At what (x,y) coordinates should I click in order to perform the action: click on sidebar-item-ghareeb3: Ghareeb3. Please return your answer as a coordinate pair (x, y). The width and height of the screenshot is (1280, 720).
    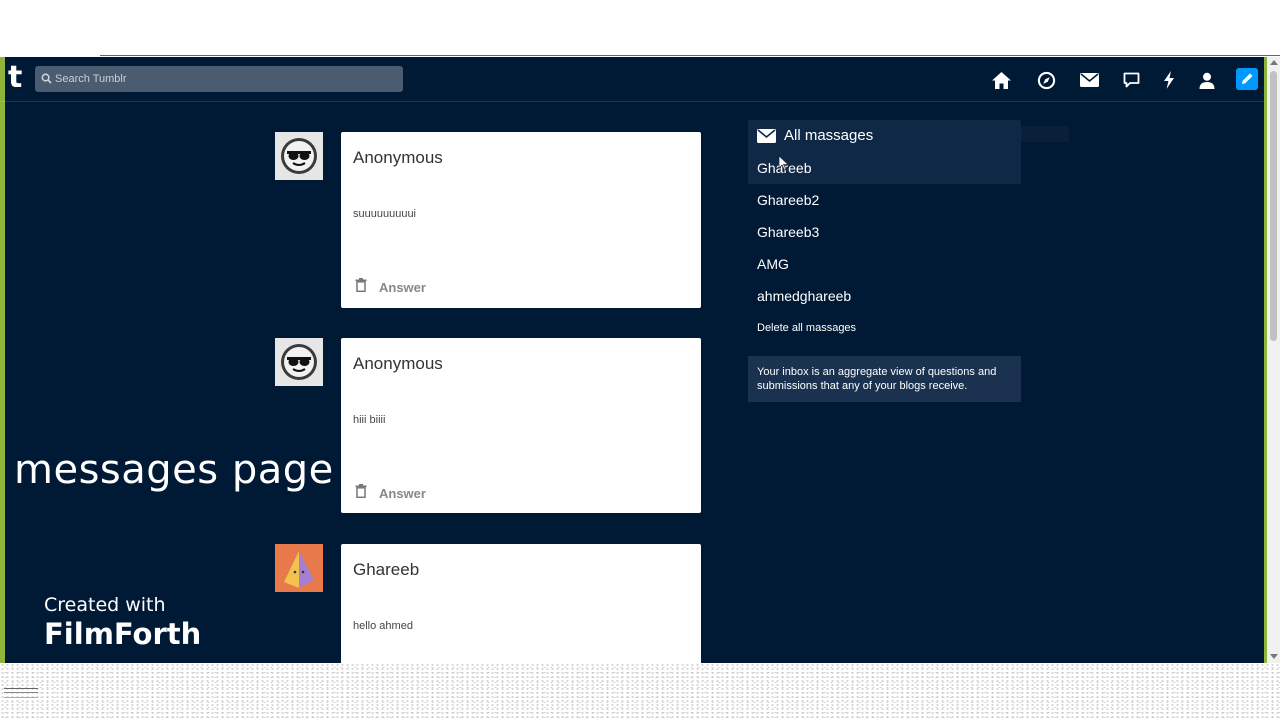
    Looking at the image, I should click on (788, 232).